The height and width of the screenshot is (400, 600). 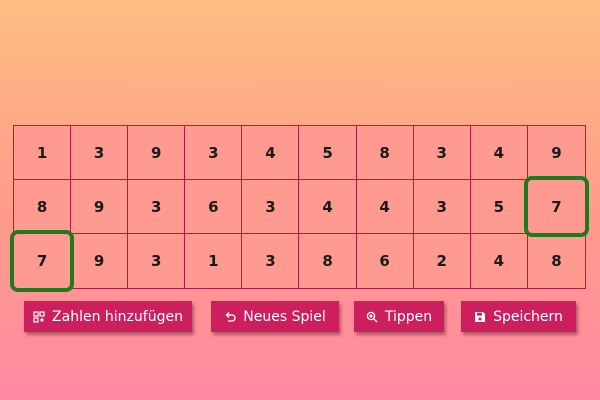 I want to click on save-button: Speichern, so click(x=518, y=316).